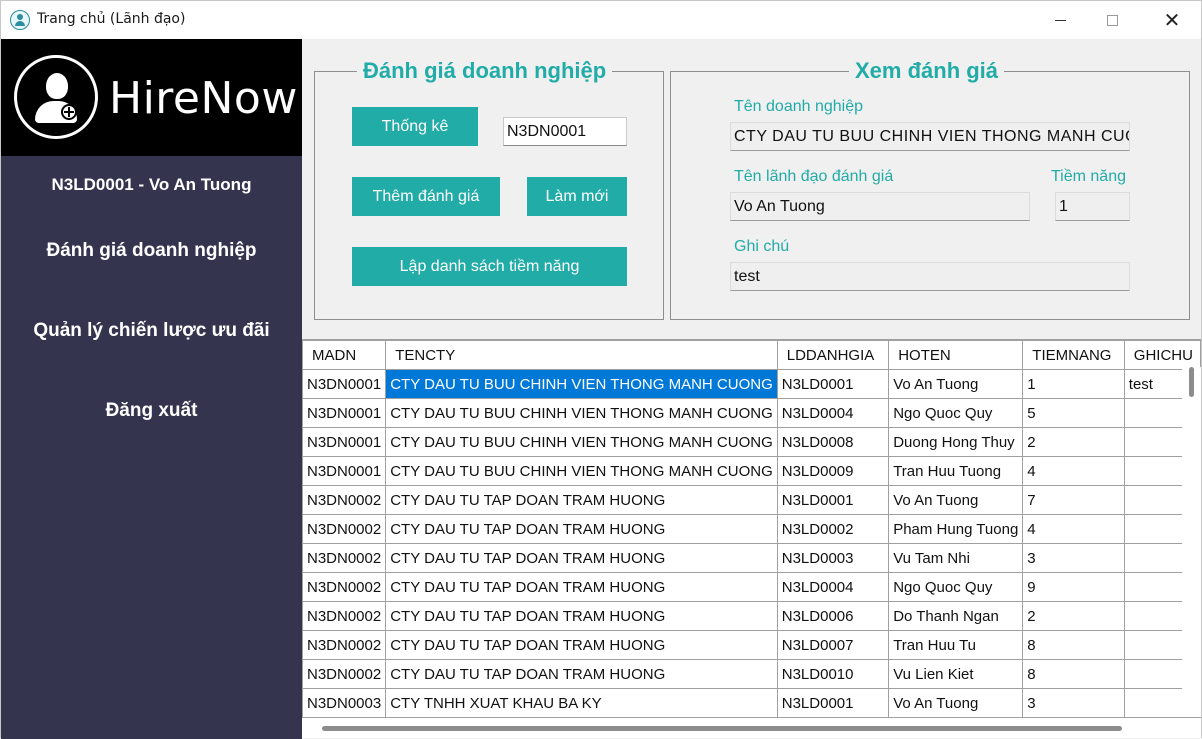 The image size is (1202, 739). Describe the element at coordinates (1073, 384) in the screenshot. I see `table-cell: 1` at that location.